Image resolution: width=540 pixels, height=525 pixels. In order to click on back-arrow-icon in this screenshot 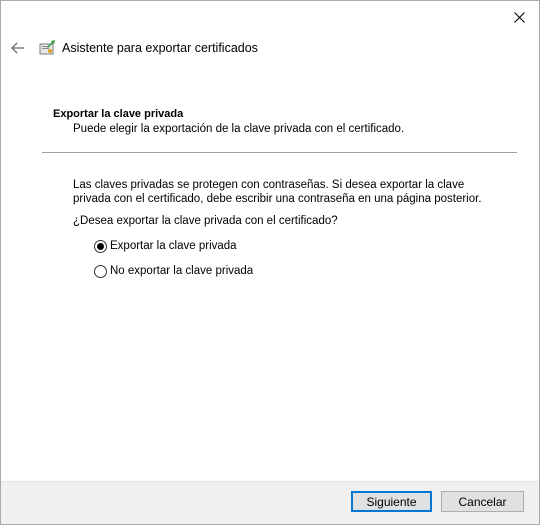, I will do `click(17, 48)`.